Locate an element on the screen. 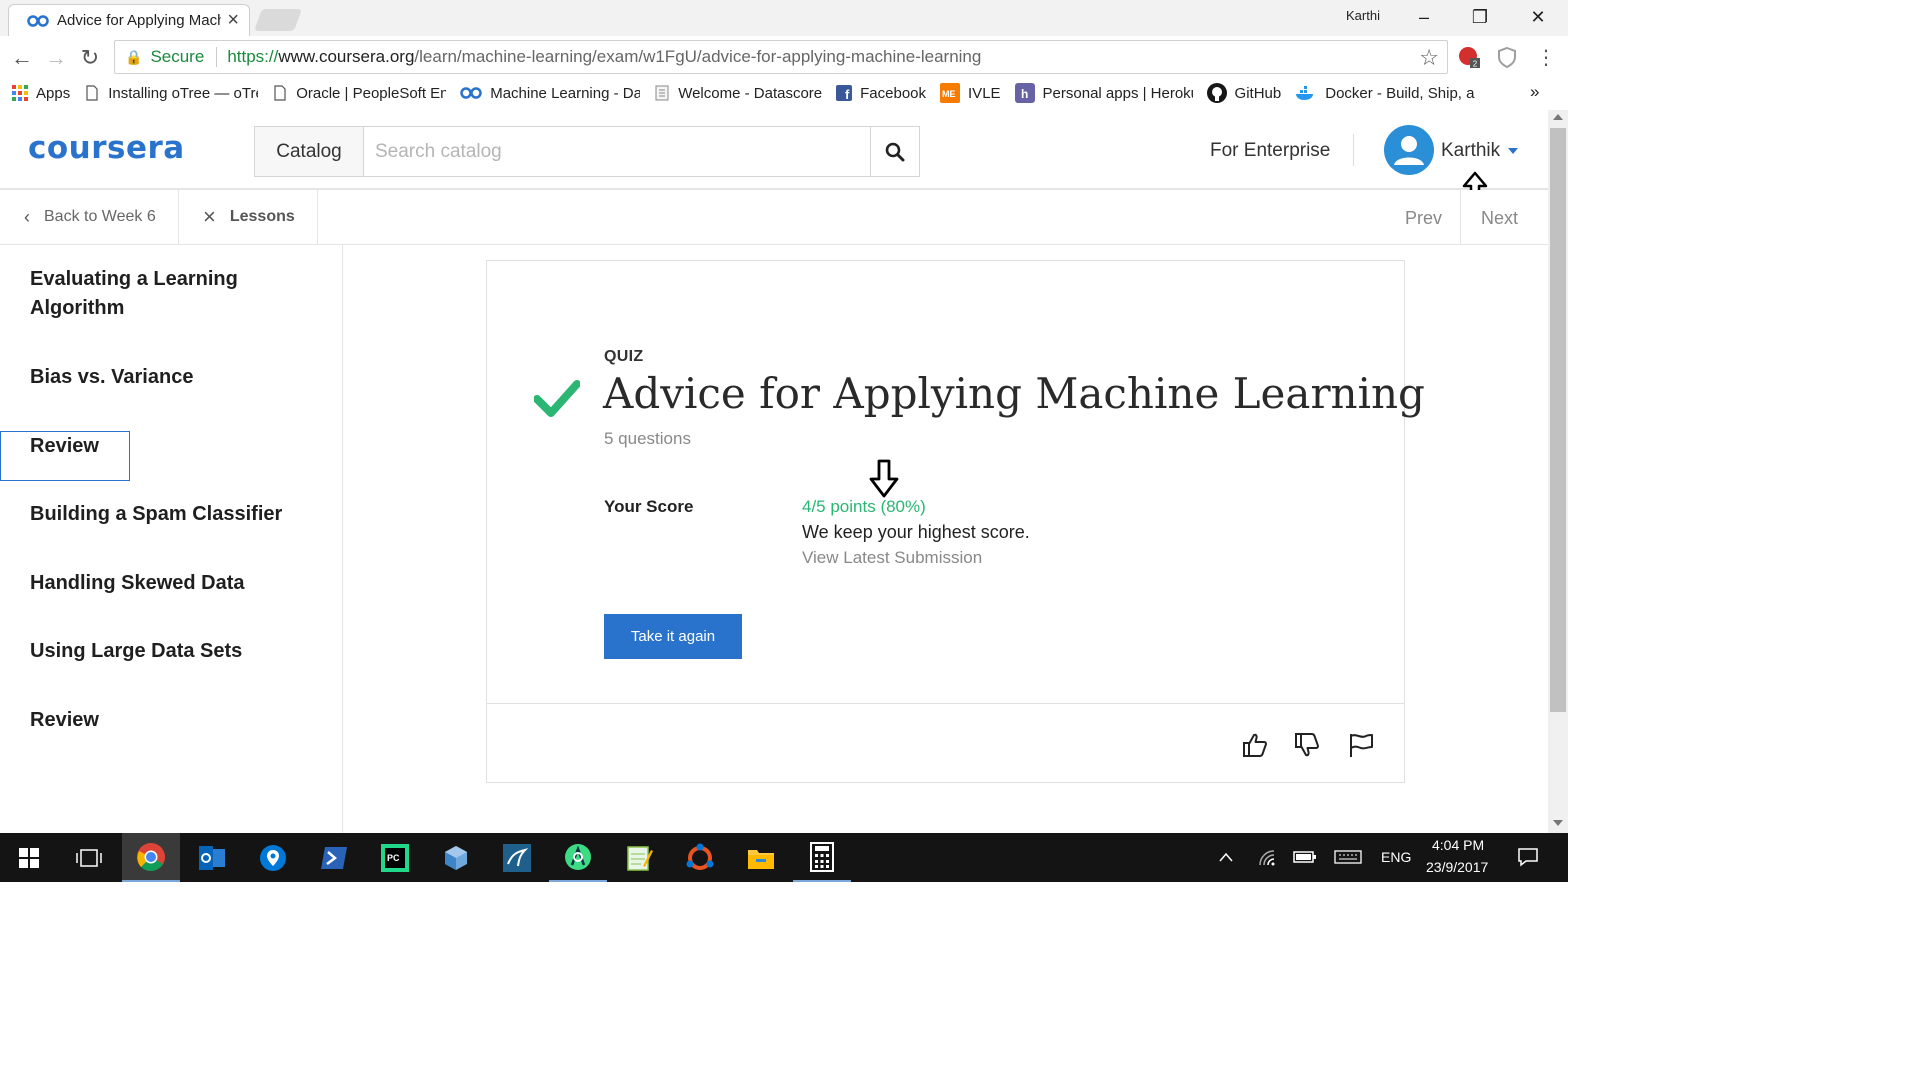  back-to-week-button: ‹ Back to Week 6 is located at coordinates (89, 217).